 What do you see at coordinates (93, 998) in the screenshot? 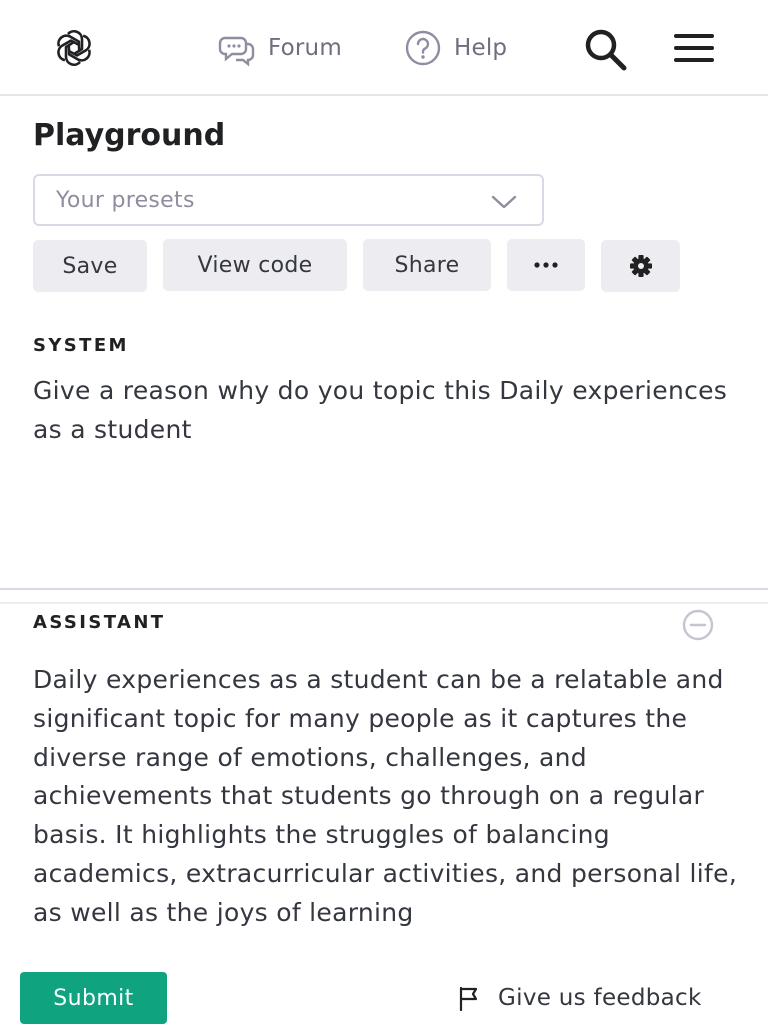
I see `submit-button: Submit` at bounding box center [93, 998].